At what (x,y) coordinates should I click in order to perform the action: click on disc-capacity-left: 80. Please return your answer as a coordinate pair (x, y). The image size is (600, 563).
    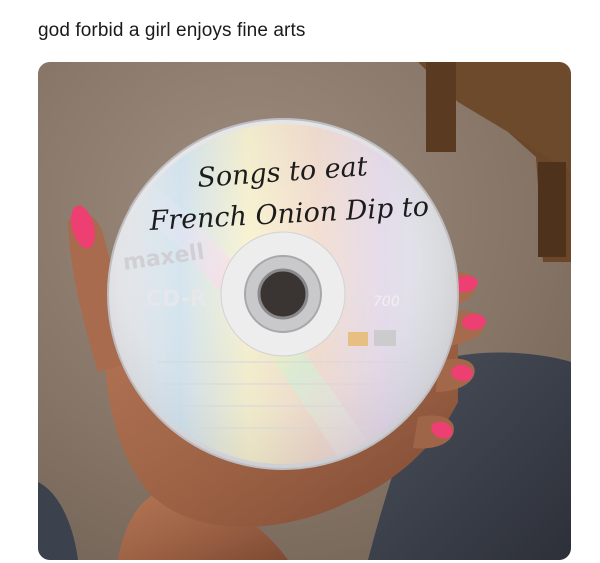
    Looking at the image, I should click on (357, 302).